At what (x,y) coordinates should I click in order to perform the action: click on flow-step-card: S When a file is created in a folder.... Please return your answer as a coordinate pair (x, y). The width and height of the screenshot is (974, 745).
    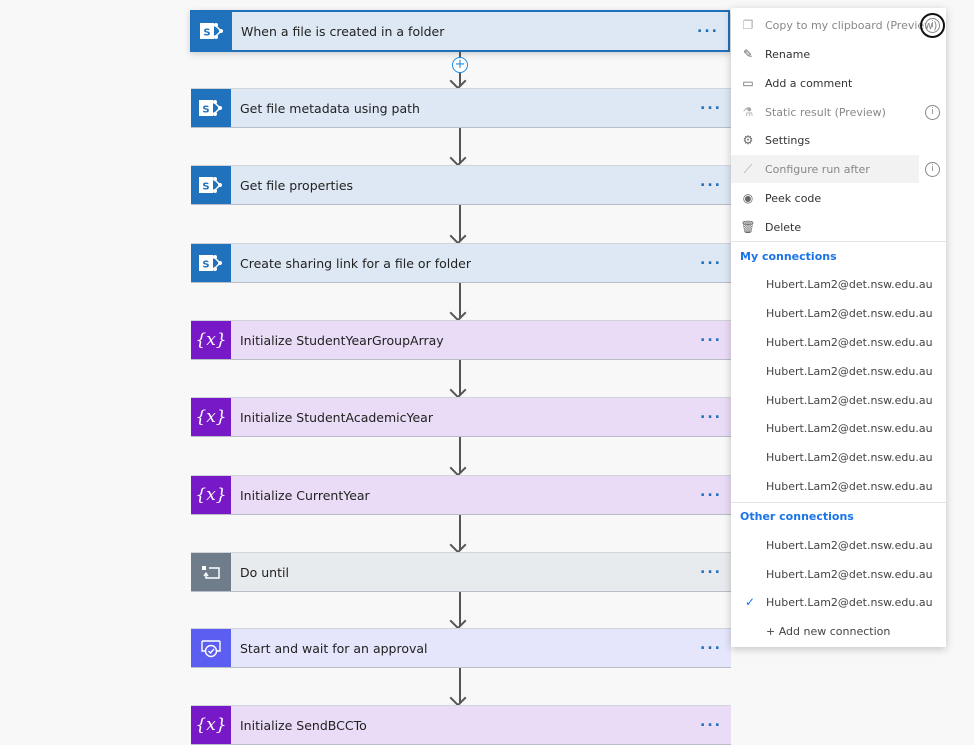
    Looking at the image, I should click on (460, 31).